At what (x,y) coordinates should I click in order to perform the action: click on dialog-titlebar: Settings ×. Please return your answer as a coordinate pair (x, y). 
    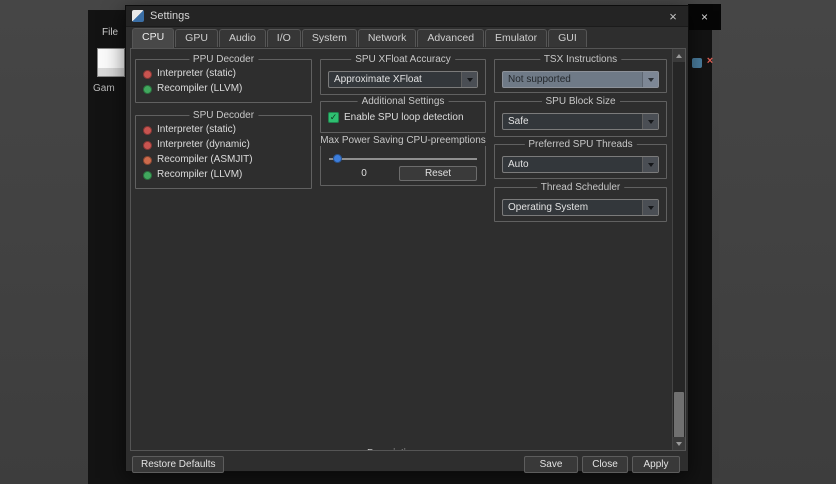
    Looking at the image, I should click on (407, 16).